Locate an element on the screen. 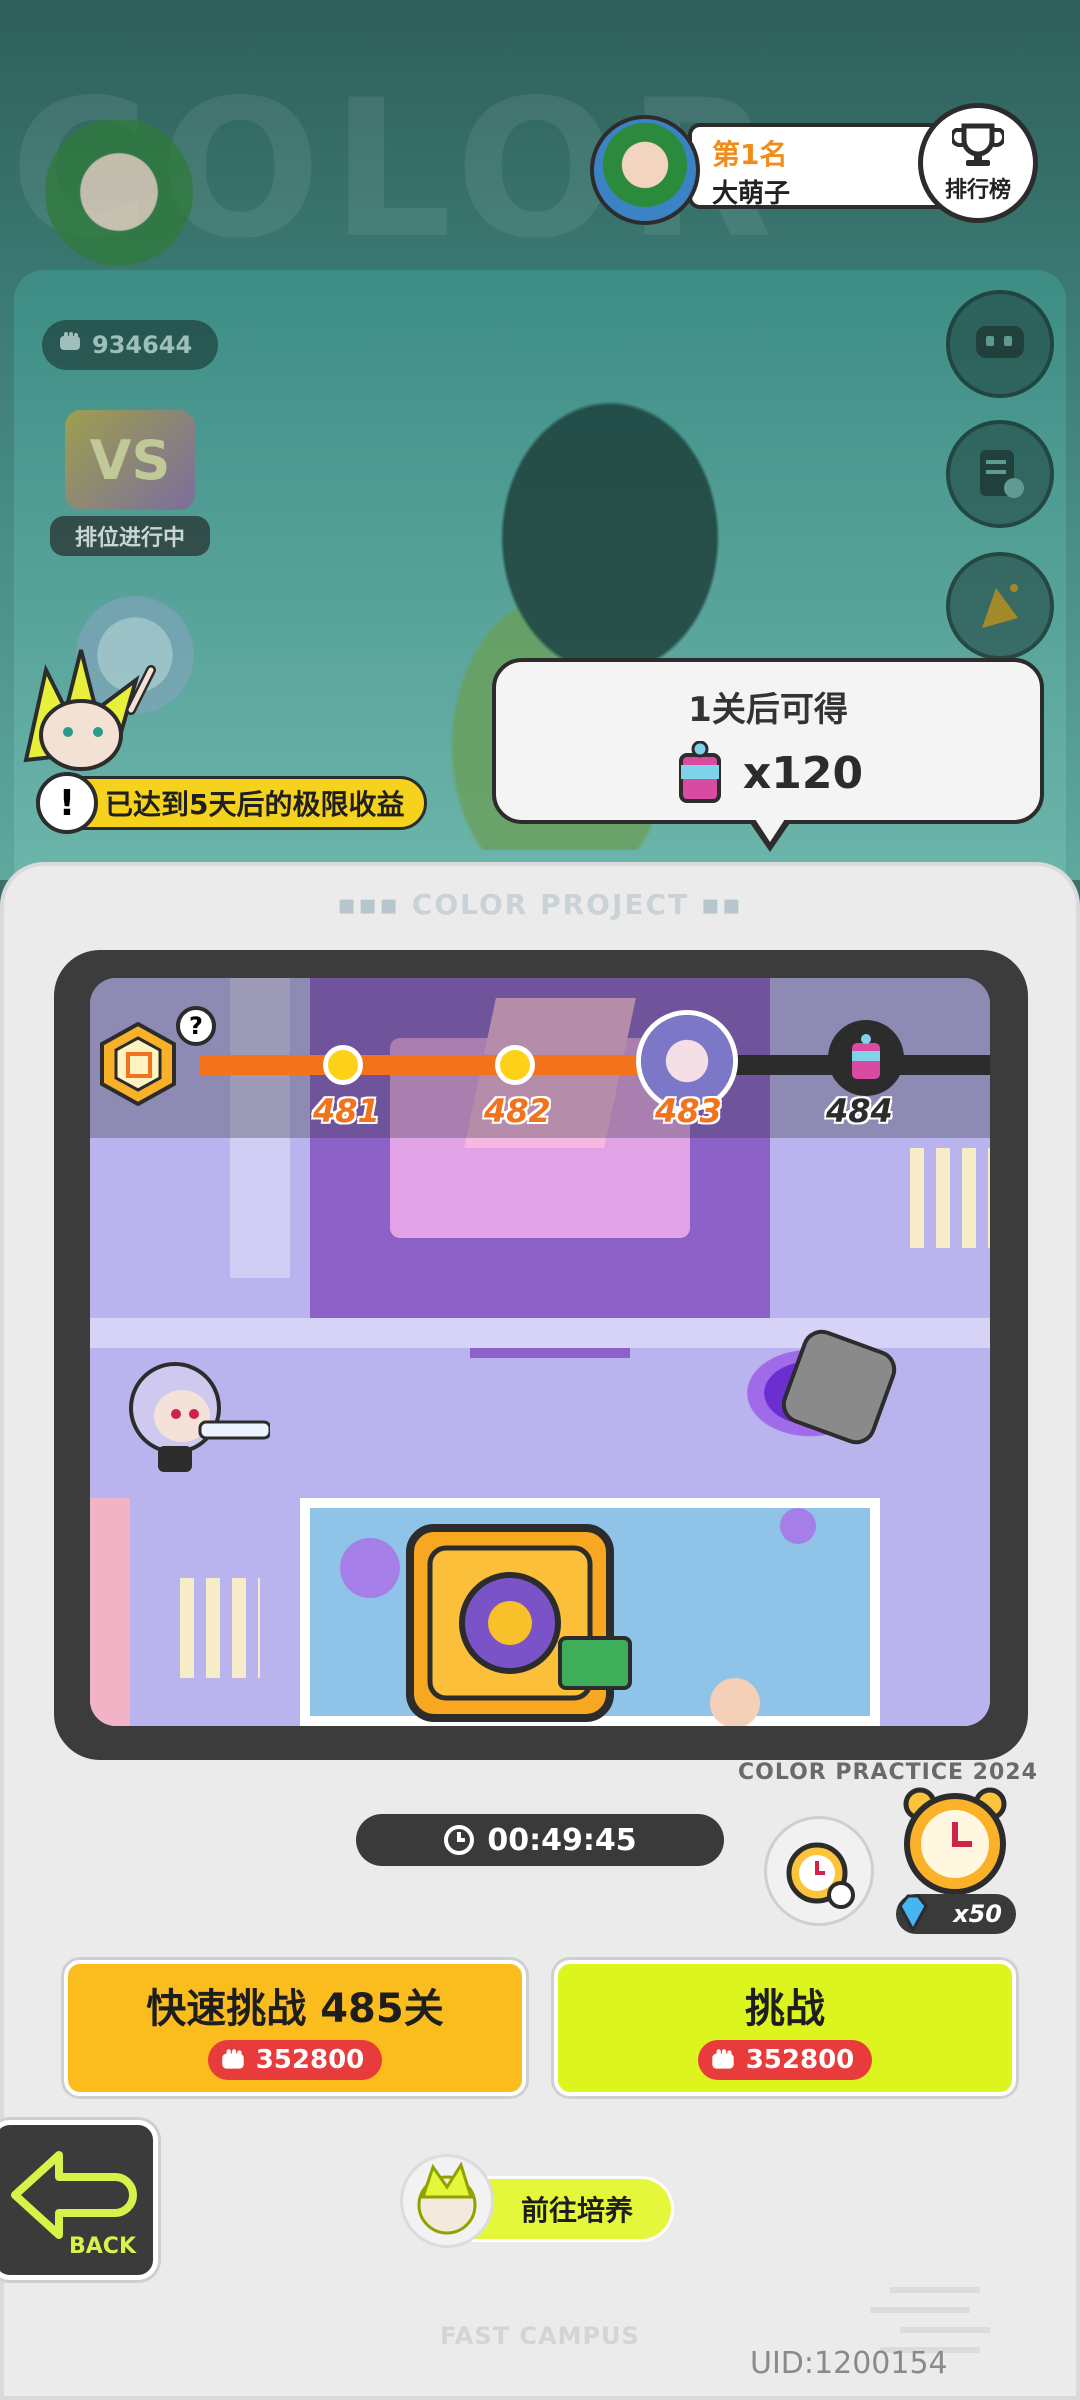 The width and height of the screenshot is (1080, 2400). tasks-button is located at coordinates (1000, 474).